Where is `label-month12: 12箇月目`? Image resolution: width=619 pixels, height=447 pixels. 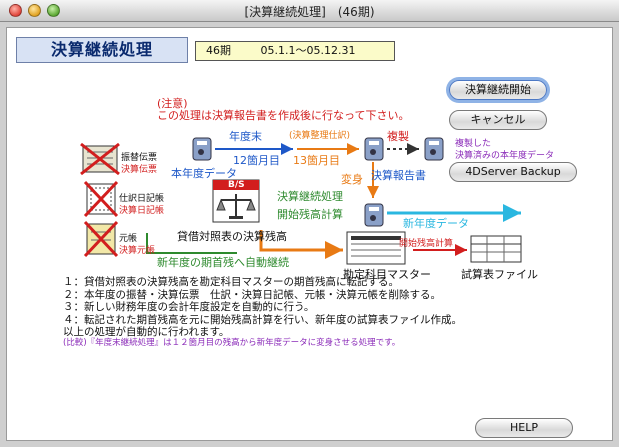 label-month12: 12箇月目 is located at coordinates (256, 160).